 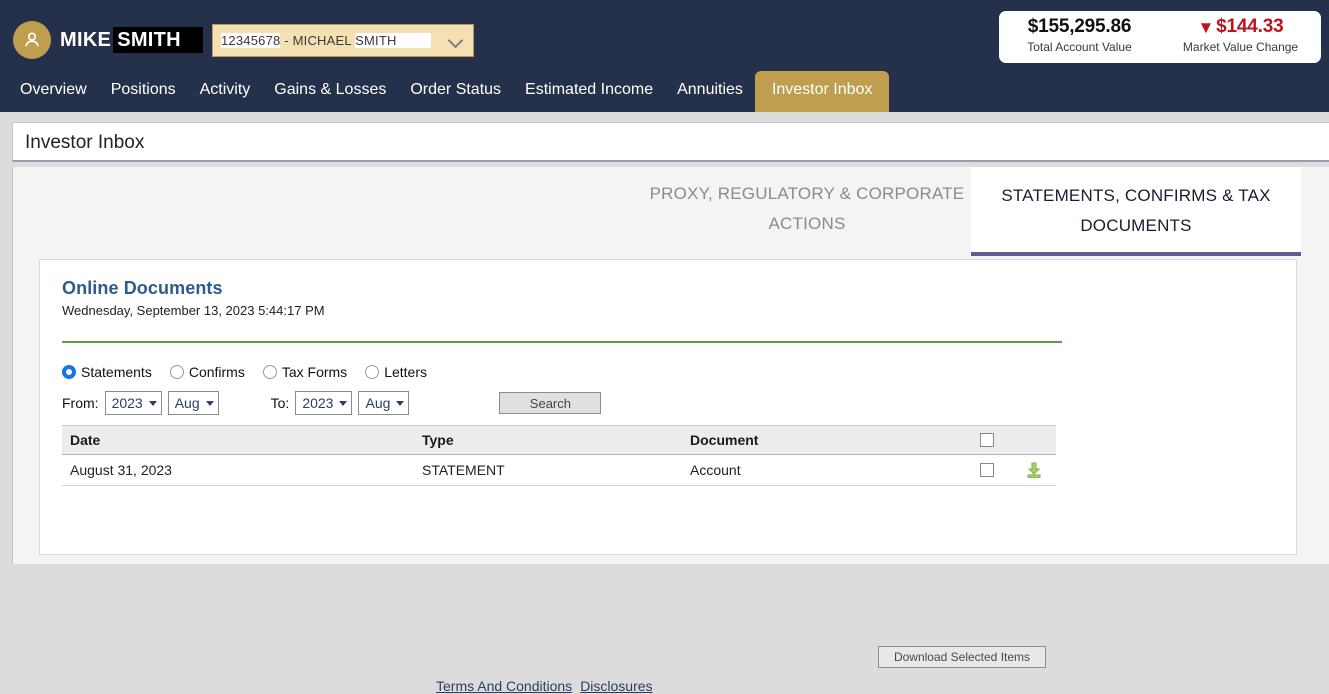 What do you see at coordinates (1079, 26) in the screenshot?
I see `total-account-value-amount: $155,295.86` at bounding box center [1079, 26].